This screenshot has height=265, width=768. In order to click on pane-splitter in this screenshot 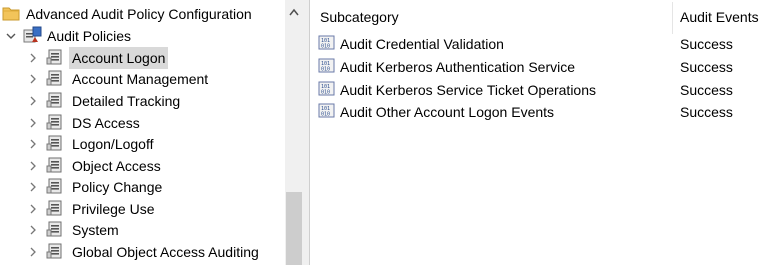, I will do `click(306, 132)`.